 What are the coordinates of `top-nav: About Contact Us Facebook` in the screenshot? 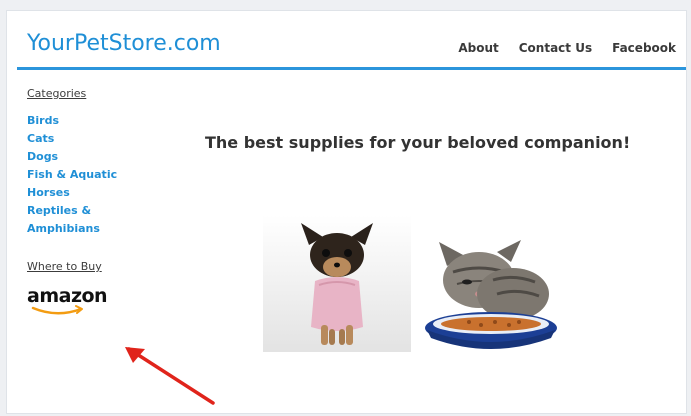 It's located at (567, 48).